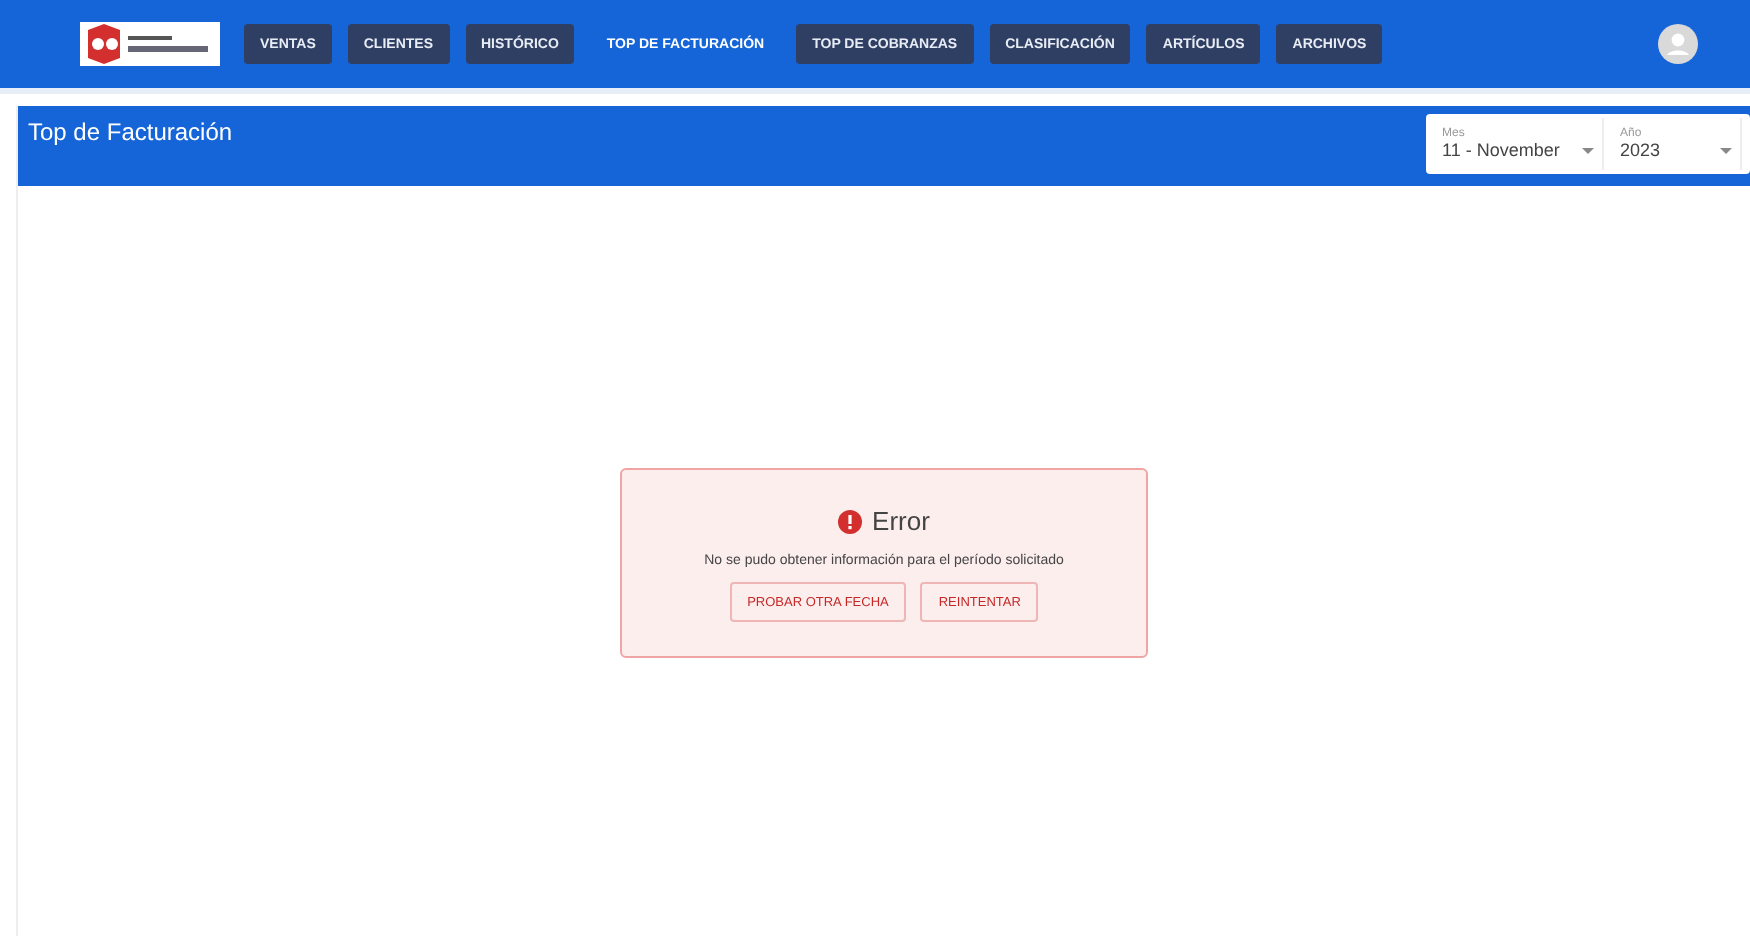  Describe the element at coordinates (1678, 44) in the screenshot. I see `avatar-icon` at that location.